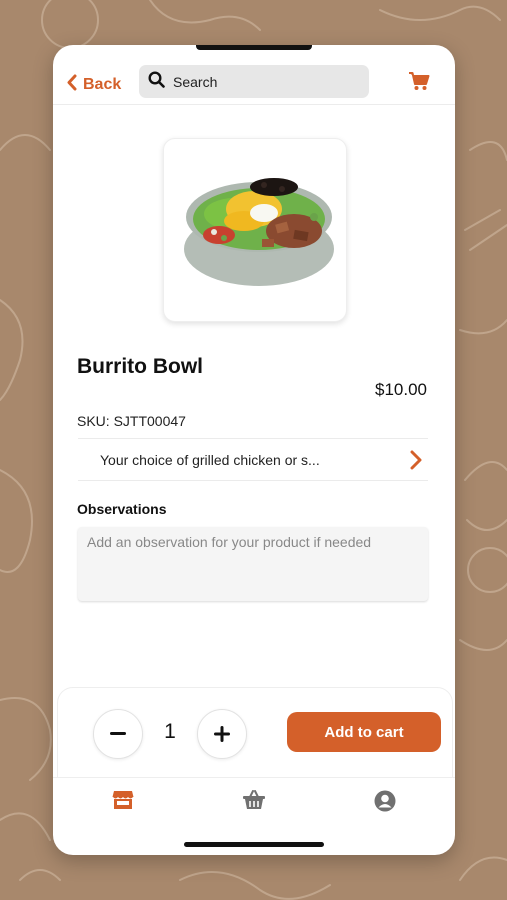 The height and width of the screenshot is (900, 507). I want to click on home-indicator, so click(254, 844).